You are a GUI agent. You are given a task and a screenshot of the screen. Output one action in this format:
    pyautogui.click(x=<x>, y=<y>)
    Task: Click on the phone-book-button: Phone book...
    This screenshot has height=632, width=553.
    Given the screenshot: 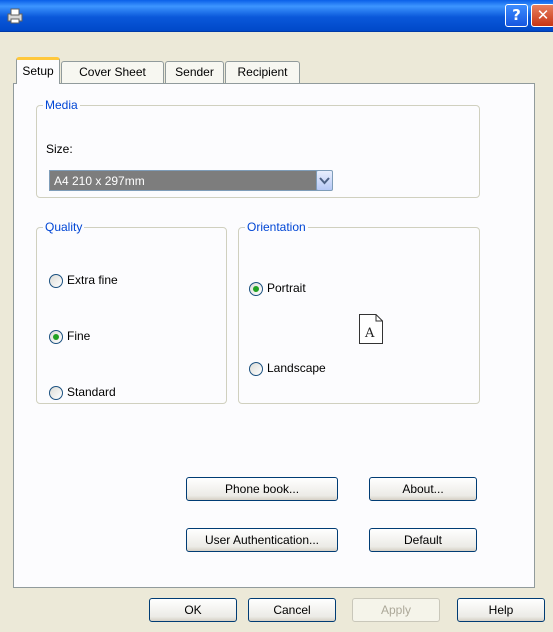 What is the action you would take?
    pyautogui.click(x=262, y=489)
    